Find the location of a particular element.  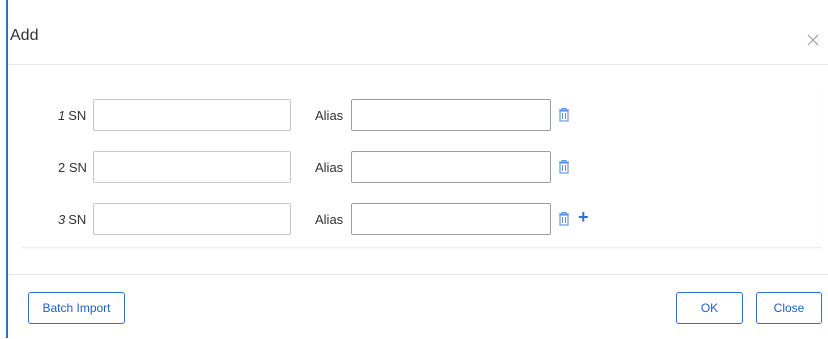

device-row: 3 SN Alias + is located at coordinates (422, 220).